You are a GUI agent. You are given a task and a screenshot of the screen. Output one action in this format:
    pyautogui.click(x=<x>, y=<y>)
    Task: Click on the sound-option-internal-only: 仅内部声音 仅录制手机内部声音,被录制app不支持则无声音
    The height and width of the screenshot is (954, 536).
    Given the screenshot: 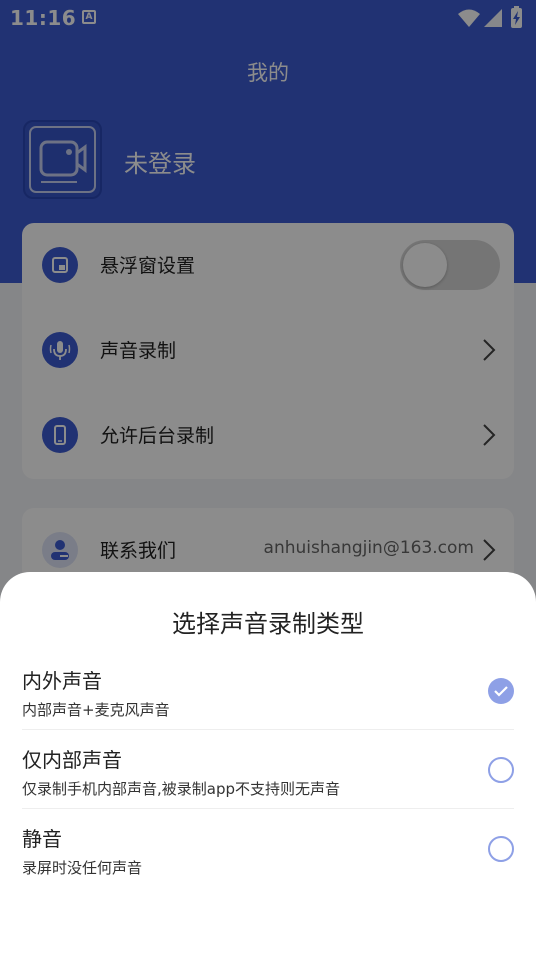 What is the action you would take?
    pyautogui.click(x=268, y=769)
    